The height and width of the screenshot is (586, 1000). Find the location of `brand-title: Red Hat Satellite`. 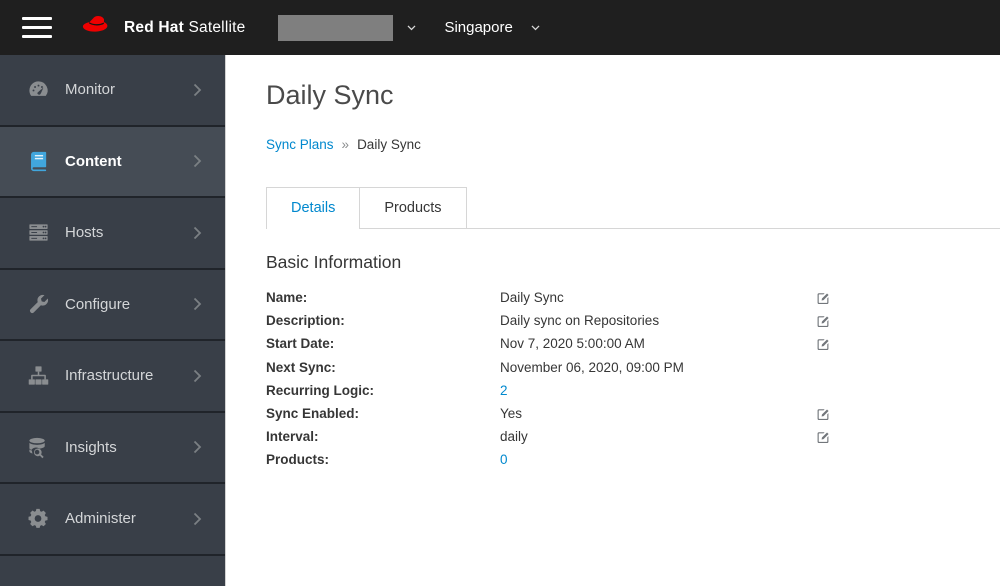

brand-title: Red Hat Satellite is located at coordinates (185, 27).